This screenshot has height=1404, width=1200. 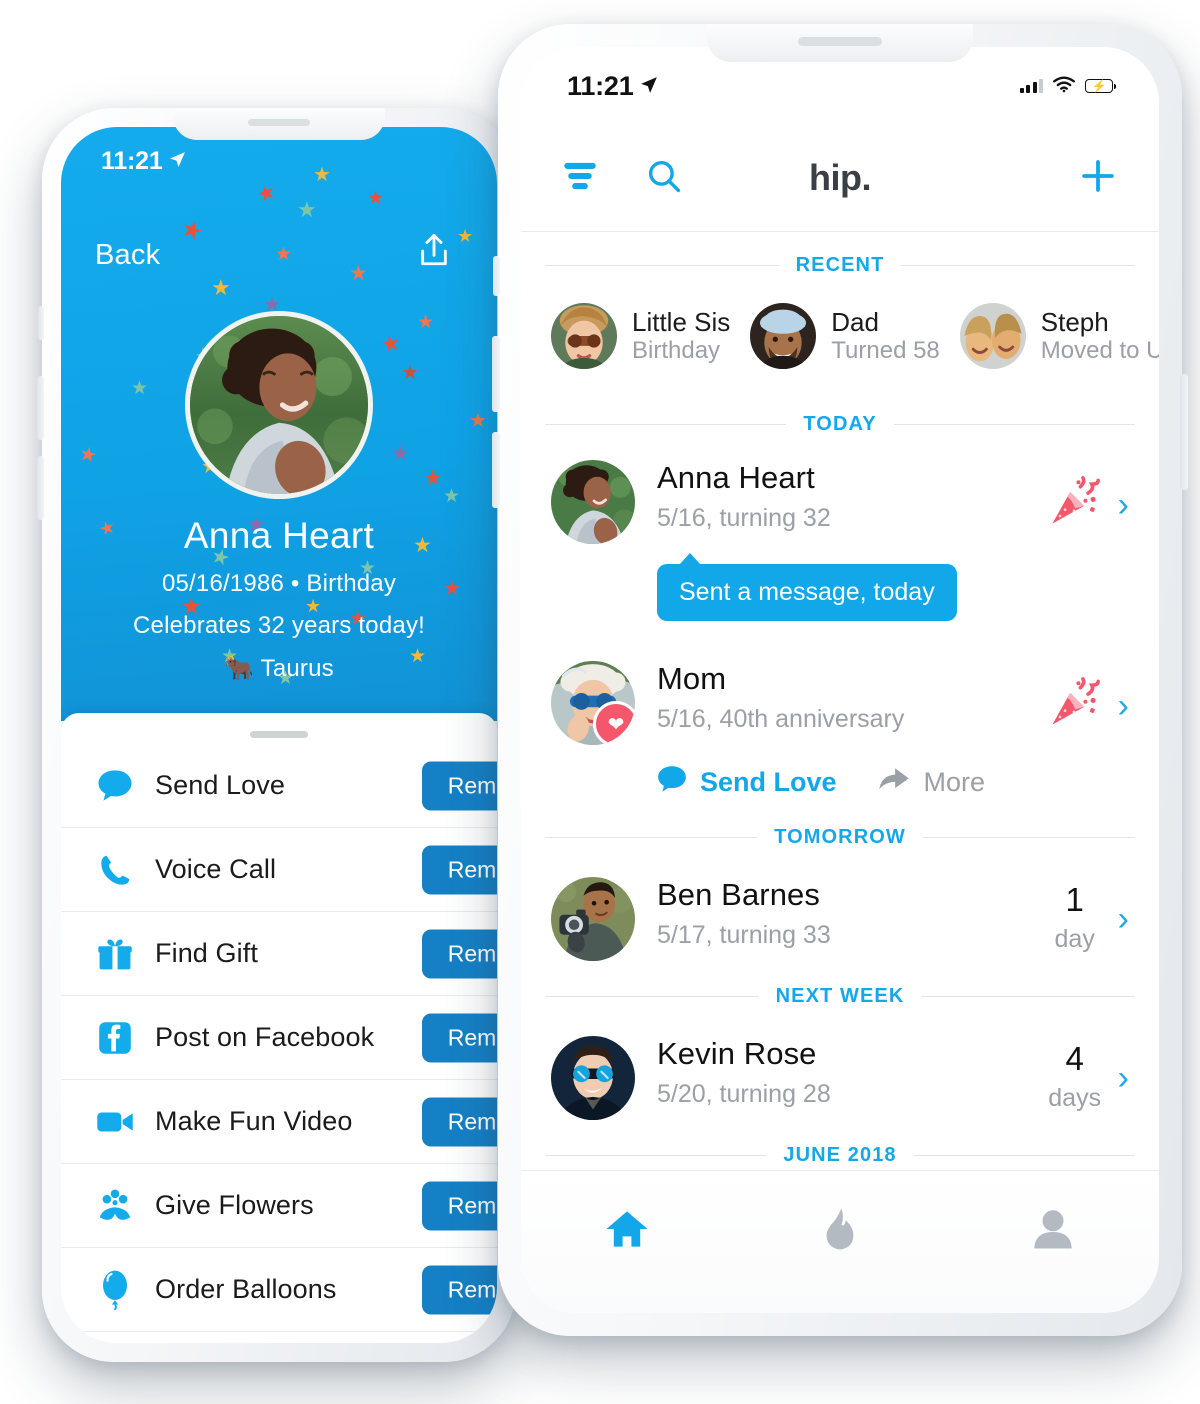 I want to click on wifi-icon, so click(x=1064, y=86).